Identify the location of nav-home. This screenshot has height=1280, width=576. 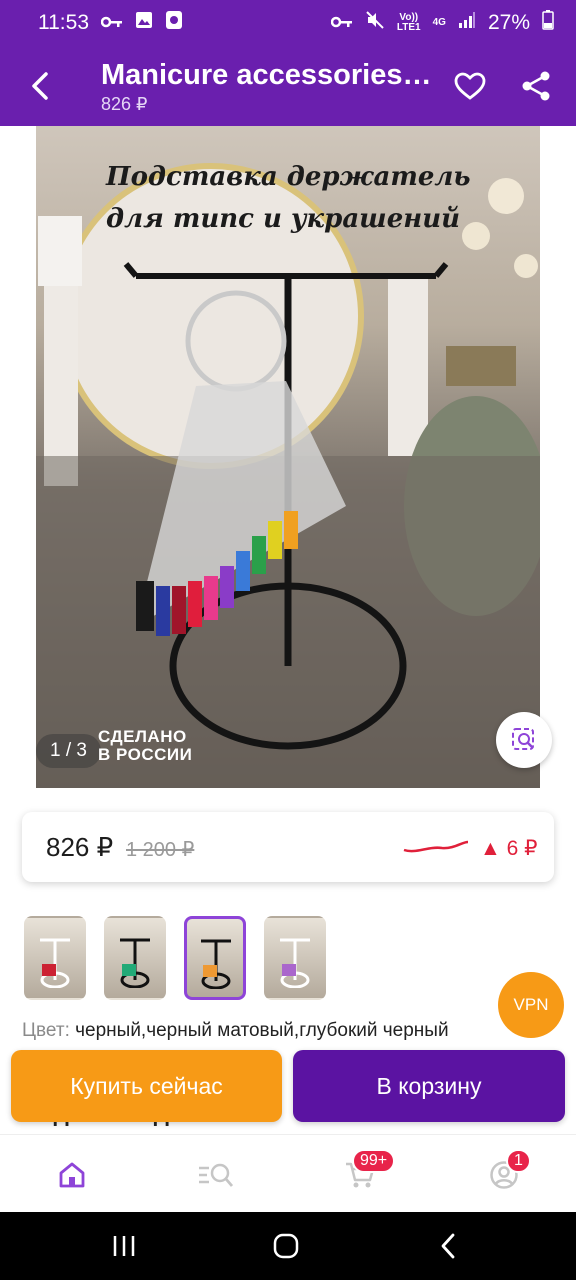
(72, 1175).